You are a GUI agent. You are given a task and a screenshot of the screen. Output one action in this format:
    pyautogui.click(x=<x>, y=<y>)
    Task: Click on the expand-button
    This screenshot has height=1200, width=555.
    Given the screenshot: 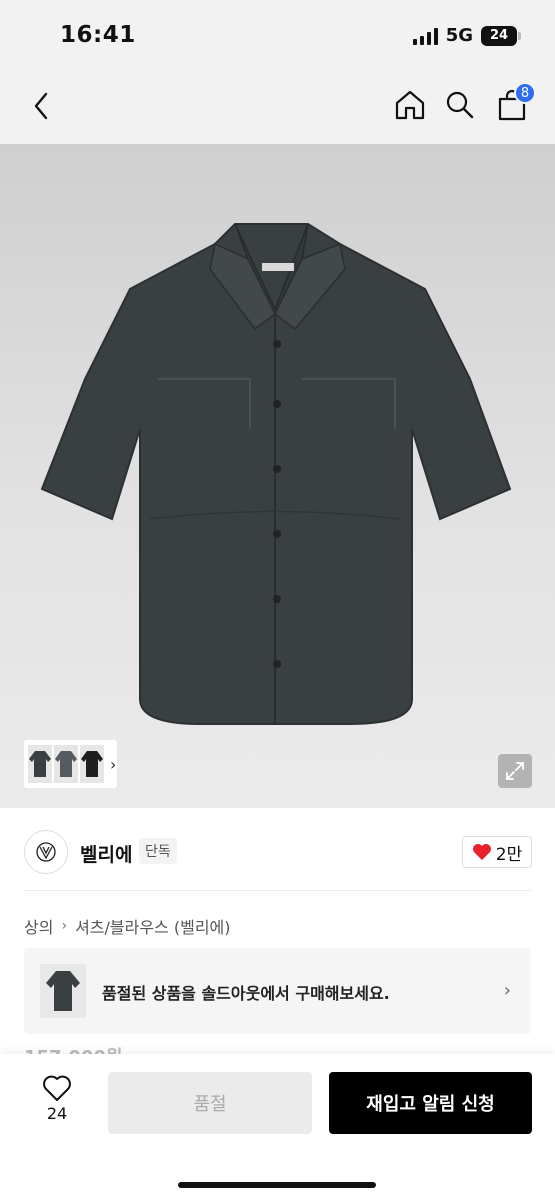 What is the action you would take?
    pyautogui.click(x=515, y=771)
    